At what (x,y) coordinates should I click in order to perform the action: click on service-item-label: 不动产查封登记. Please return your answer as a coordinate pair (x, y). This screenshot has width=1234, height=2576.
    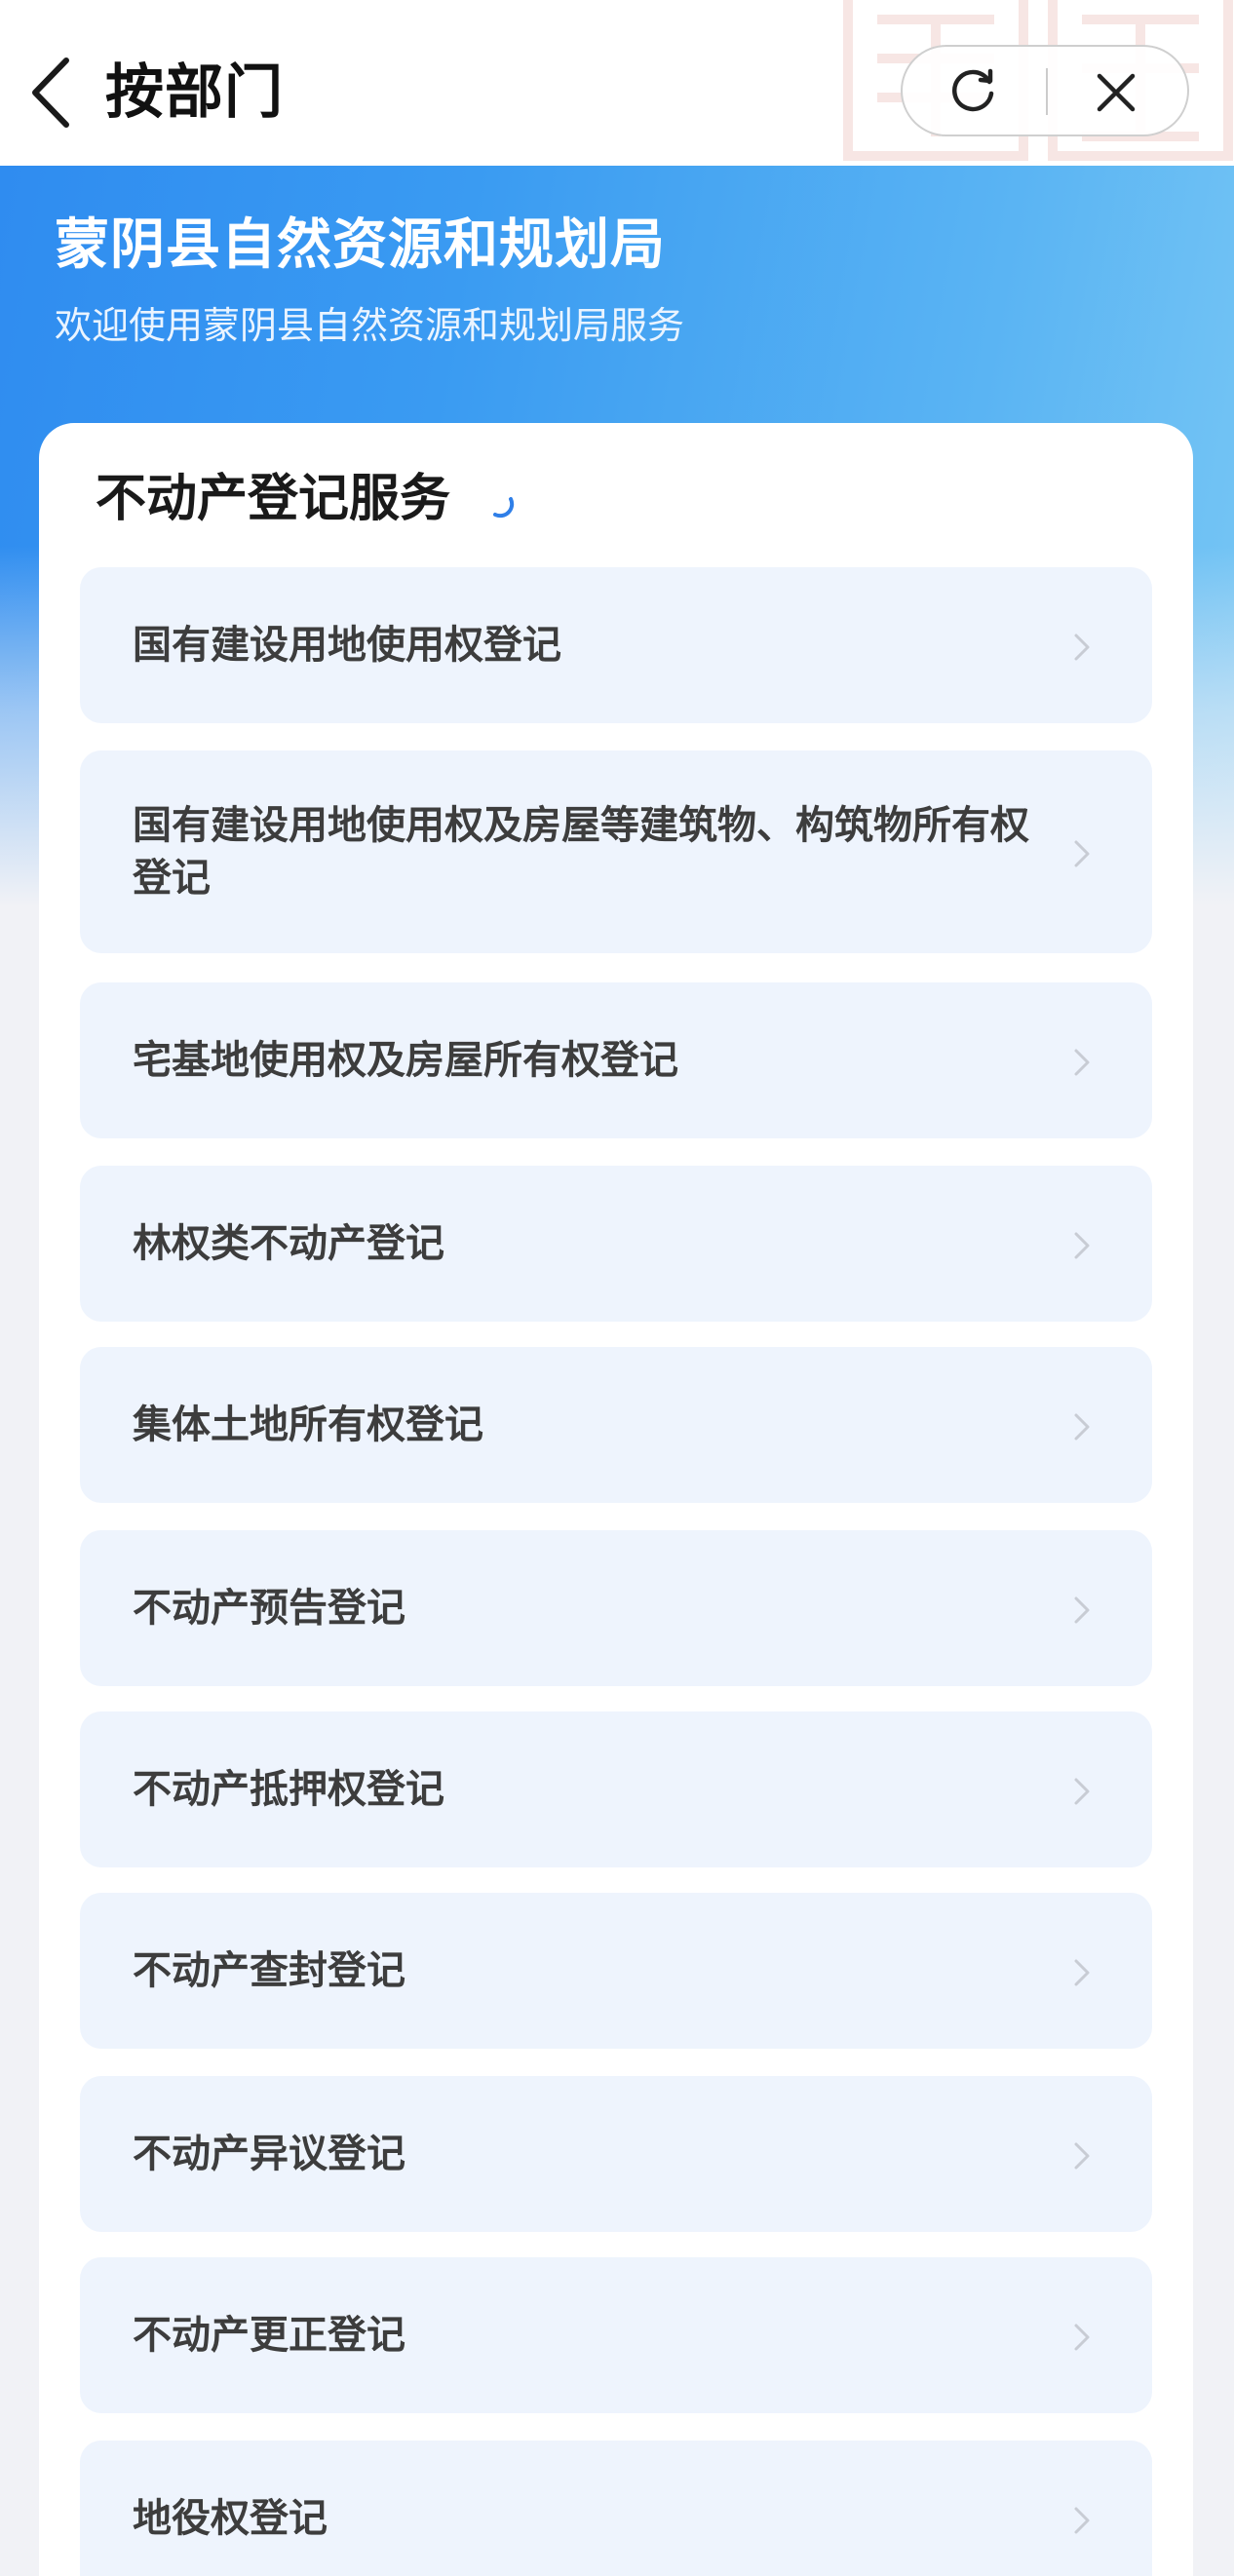
    Looking at the image, I should click on (269, 1970).